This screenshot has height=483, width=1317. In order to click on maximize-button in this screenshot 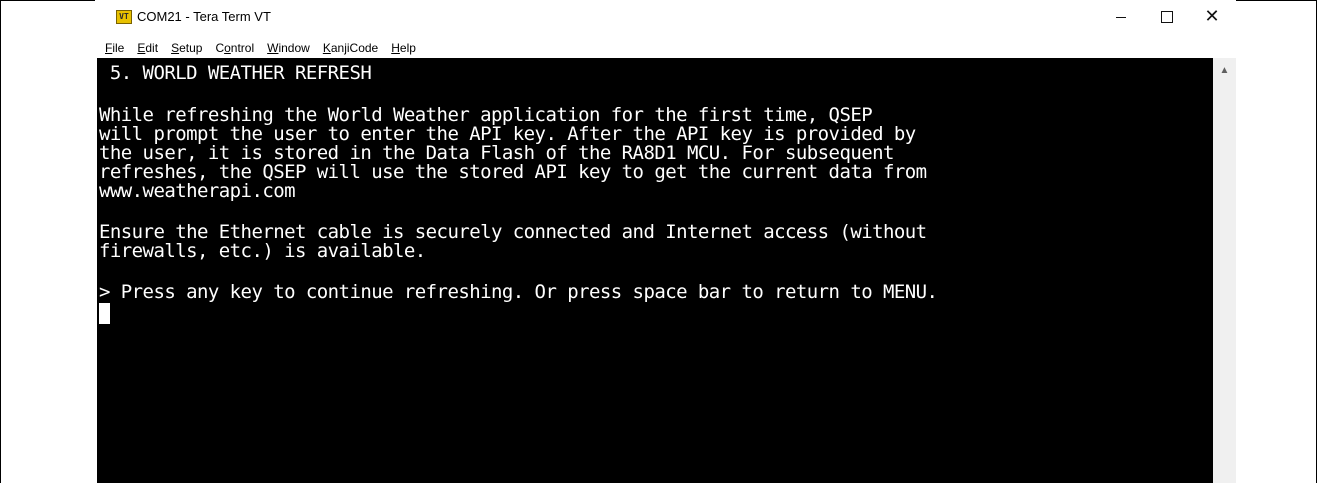, I will do `click(1167, 16)`.